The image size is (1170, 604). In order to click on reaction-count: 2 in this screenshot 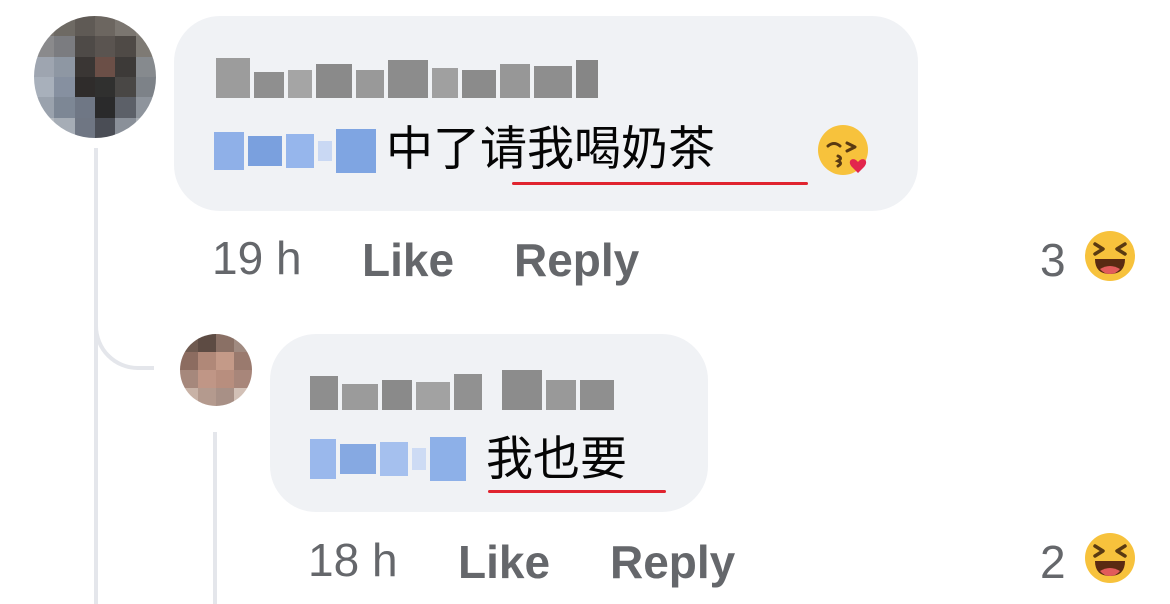, I will do `click(1053, 562)`.